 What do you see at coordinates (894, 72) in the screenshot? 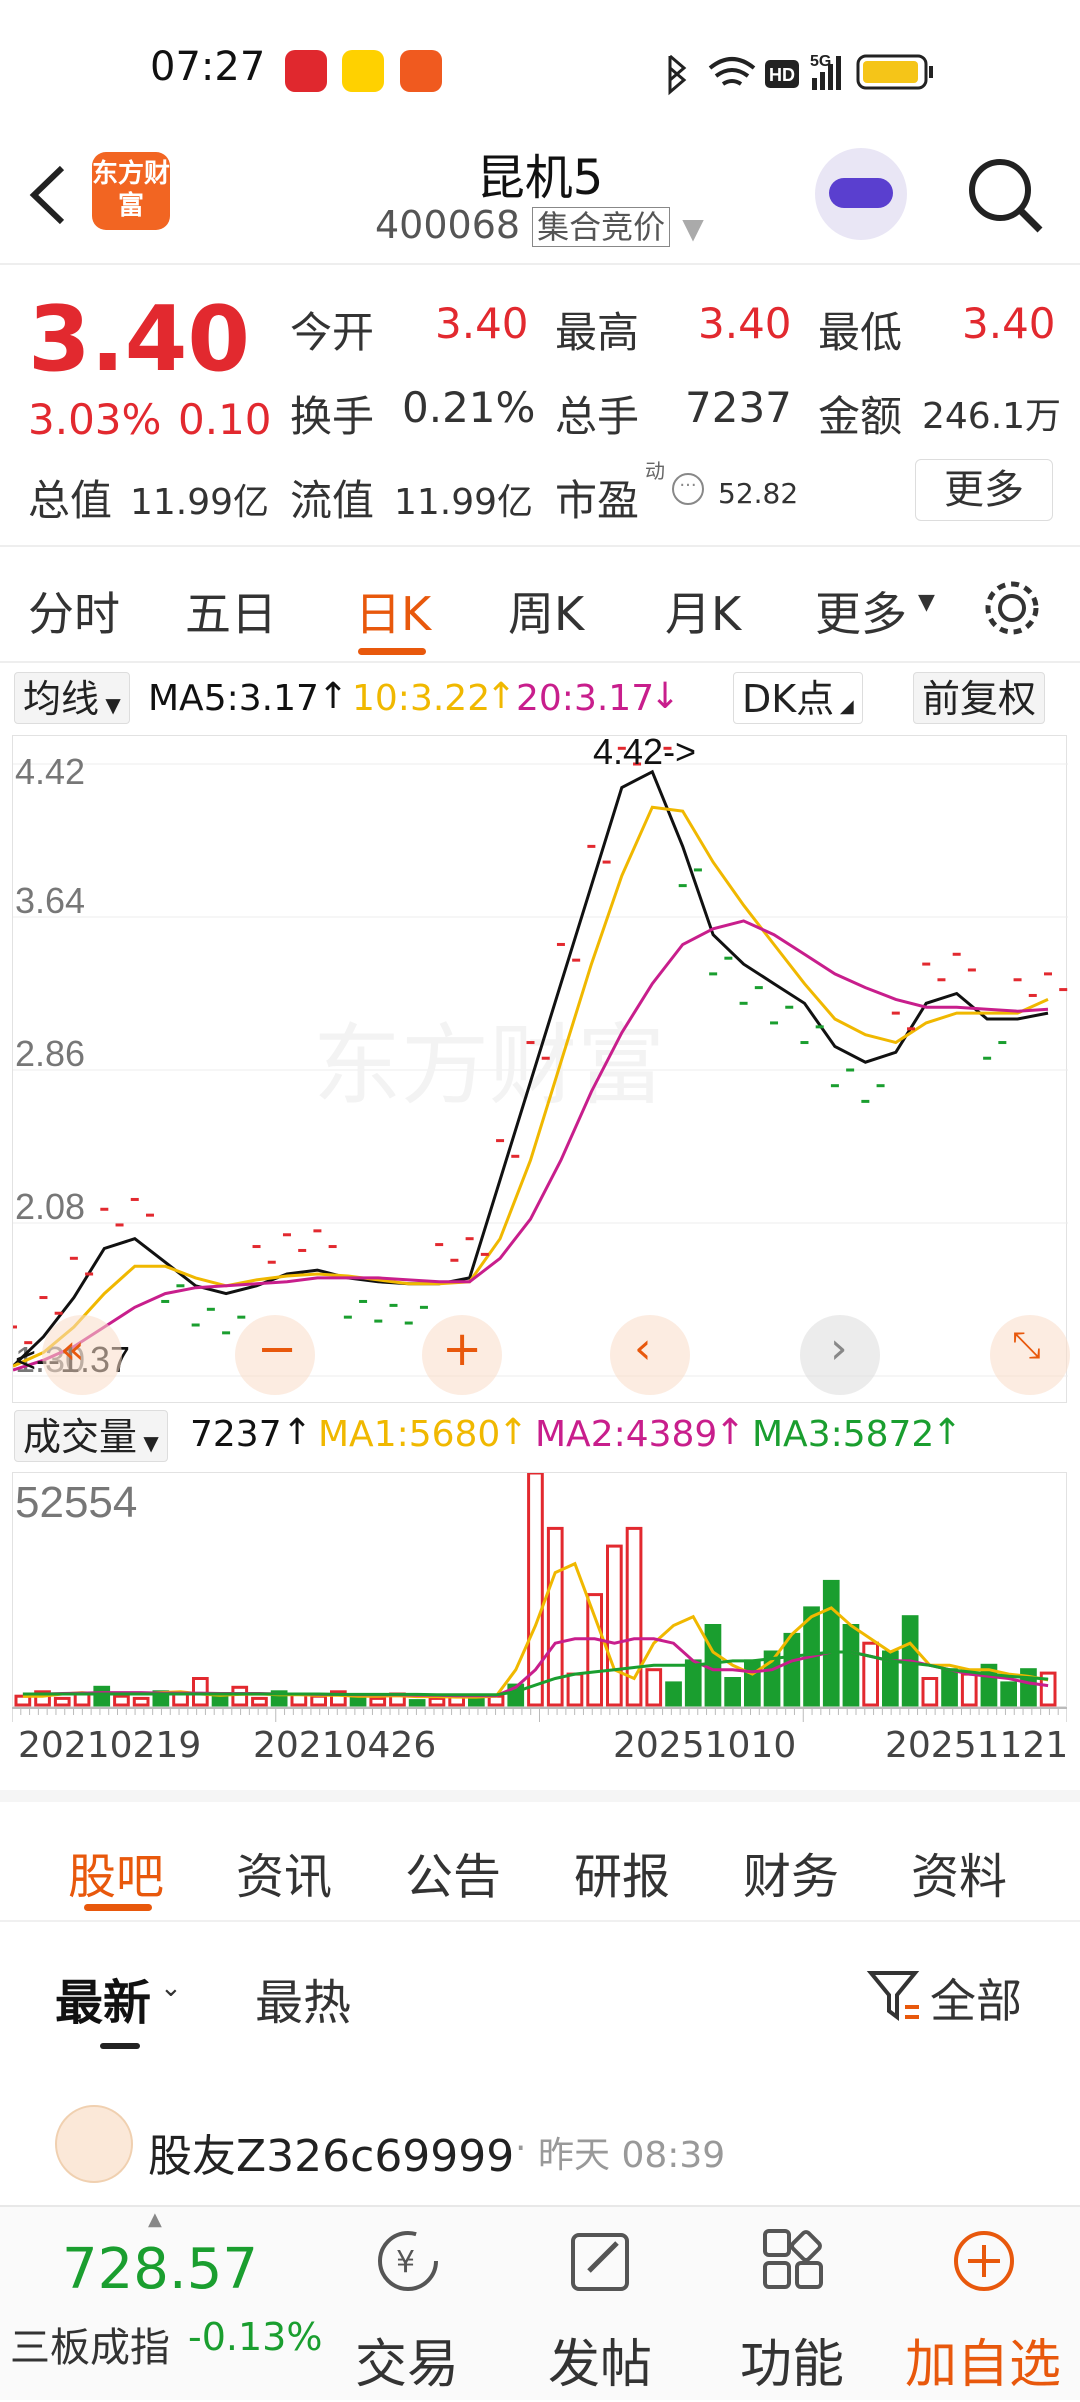
I see `battery-icon` at bounding box center [894, 72].